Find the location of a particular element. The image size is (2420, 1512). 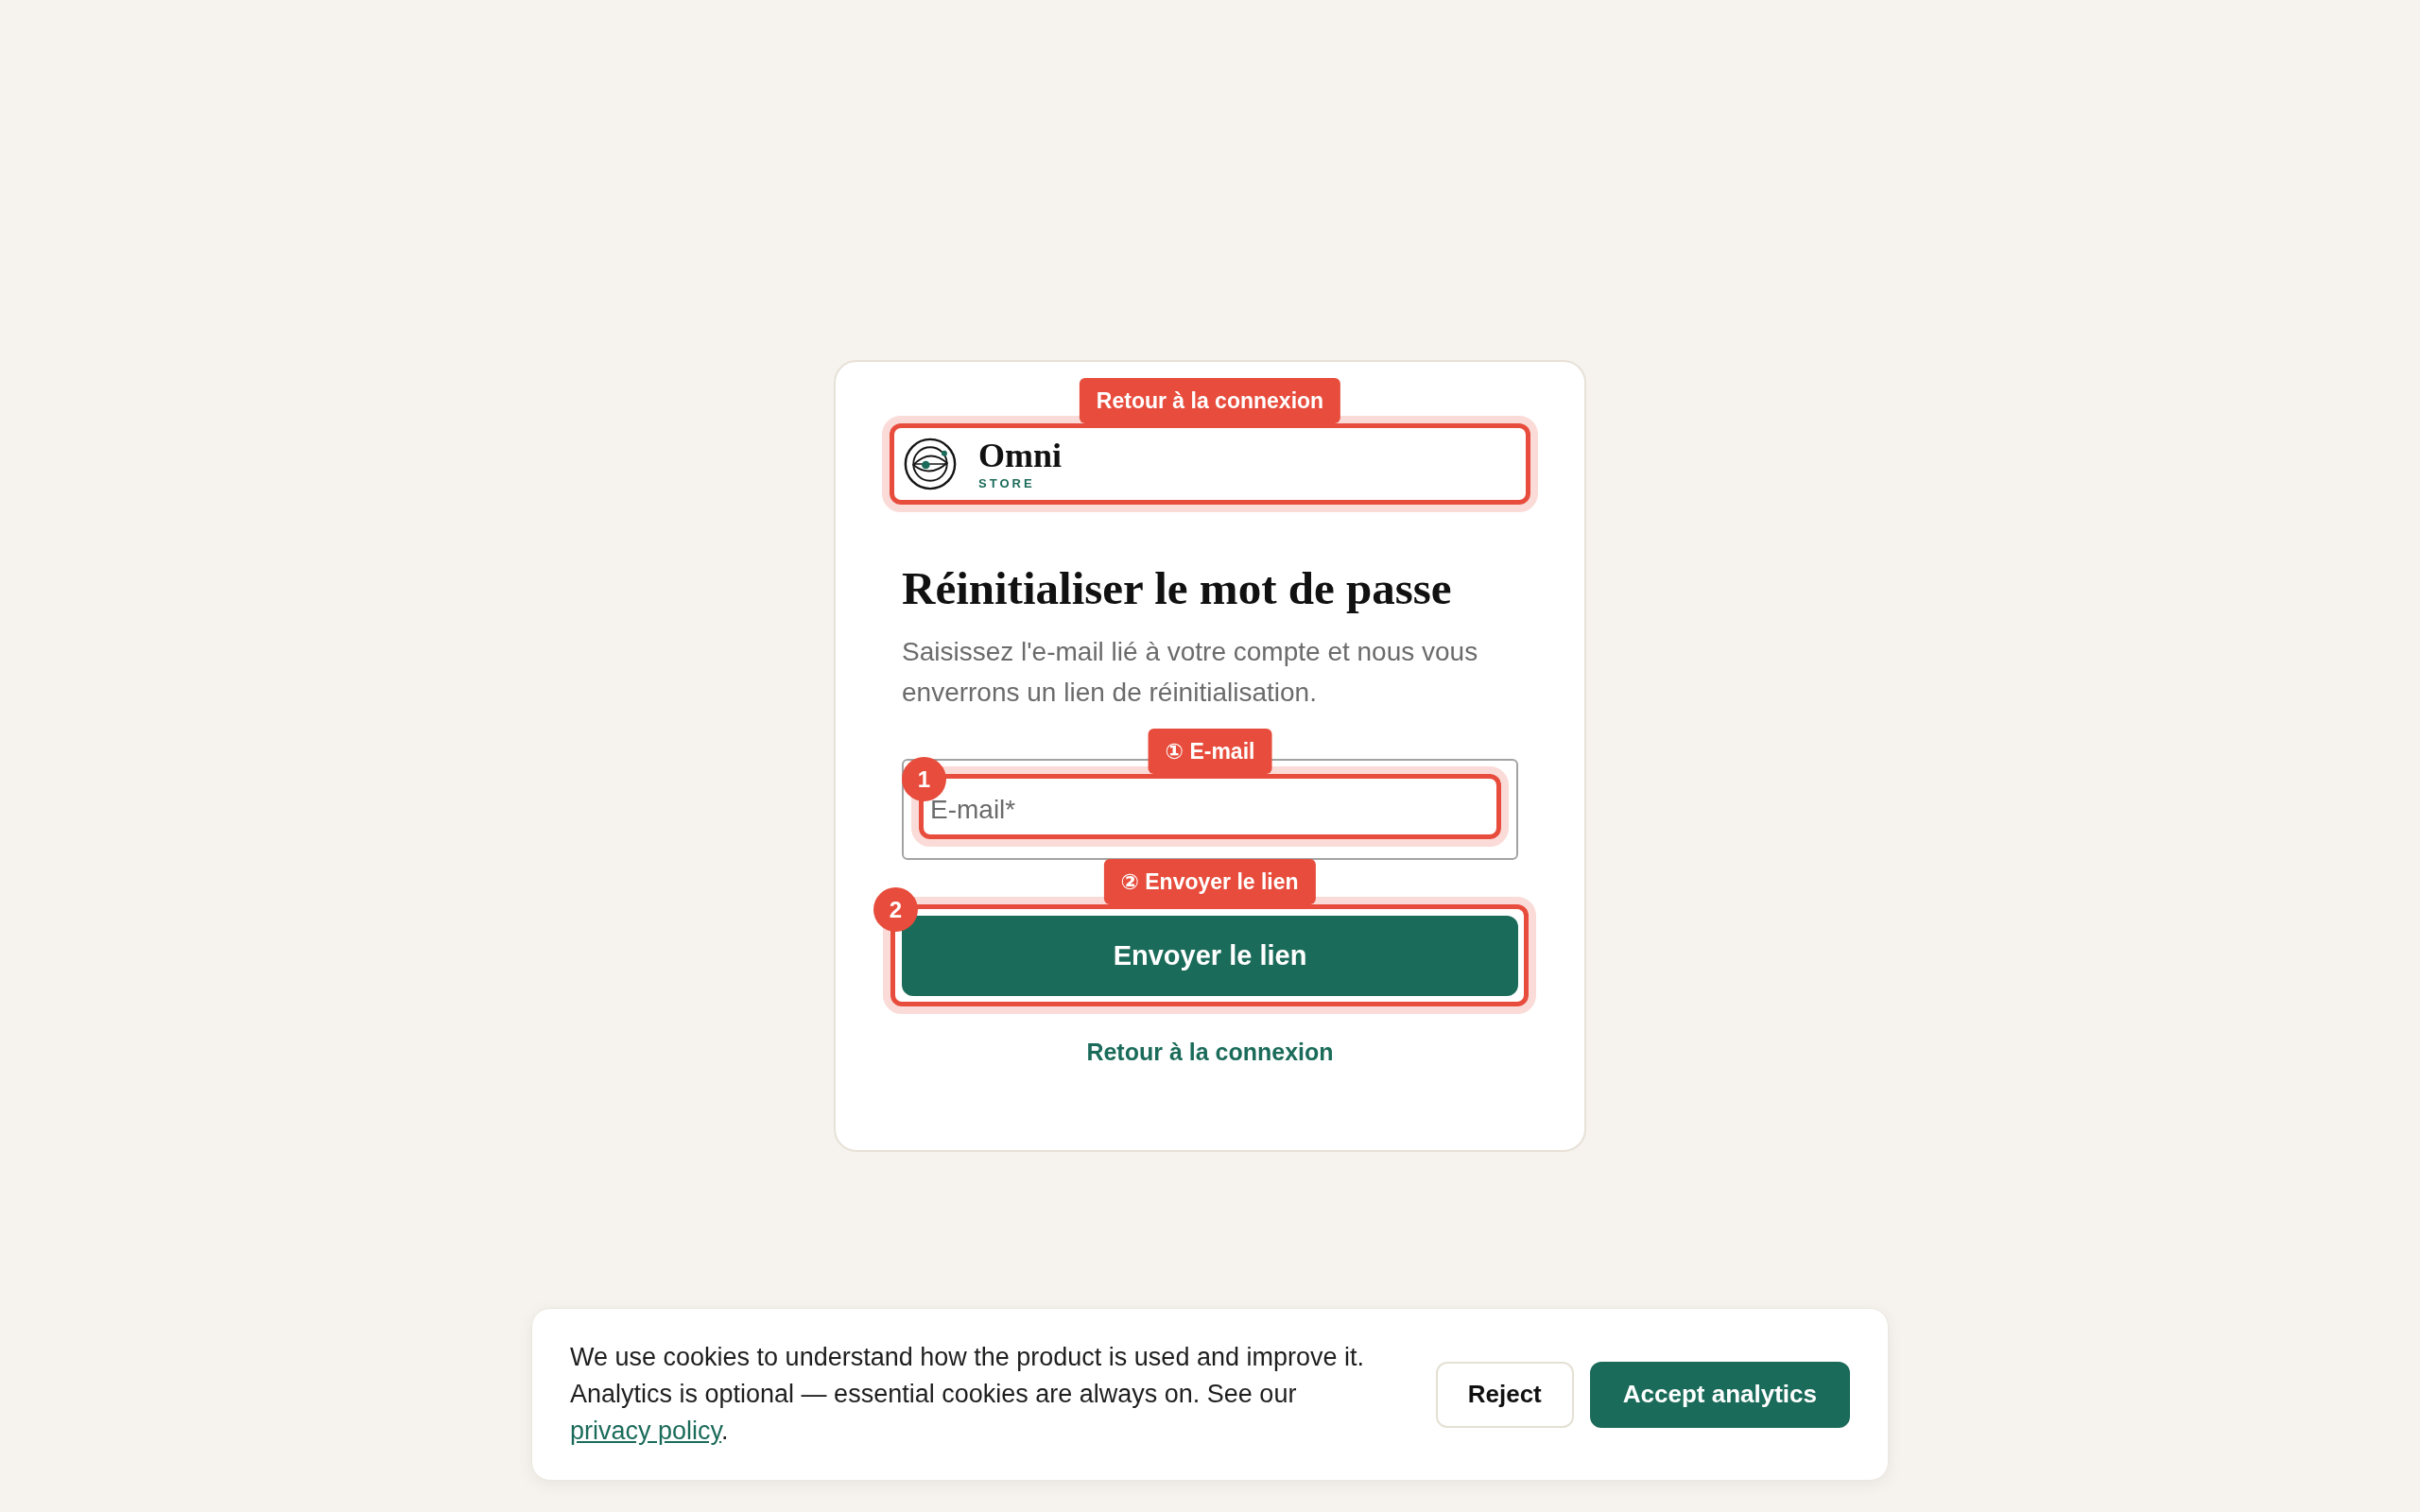

accept-analytics-button: Accept analytics is located at coordinates (1719, 1394).